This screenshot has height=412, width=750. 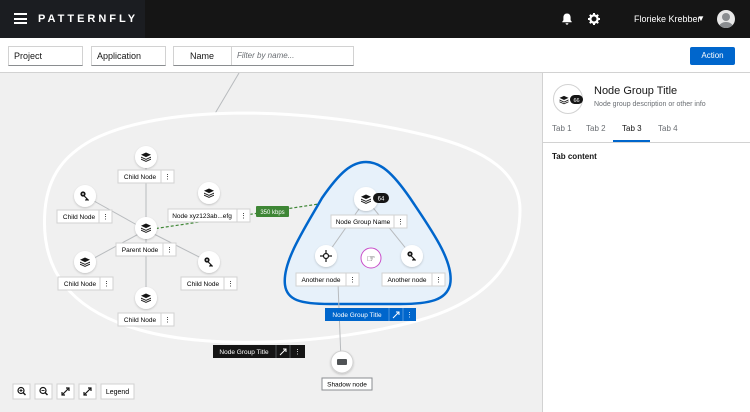 What do you see at coordinates (128, 56) in the screenshot?
I see `application-select: Application` at bounding box center [128, 56].